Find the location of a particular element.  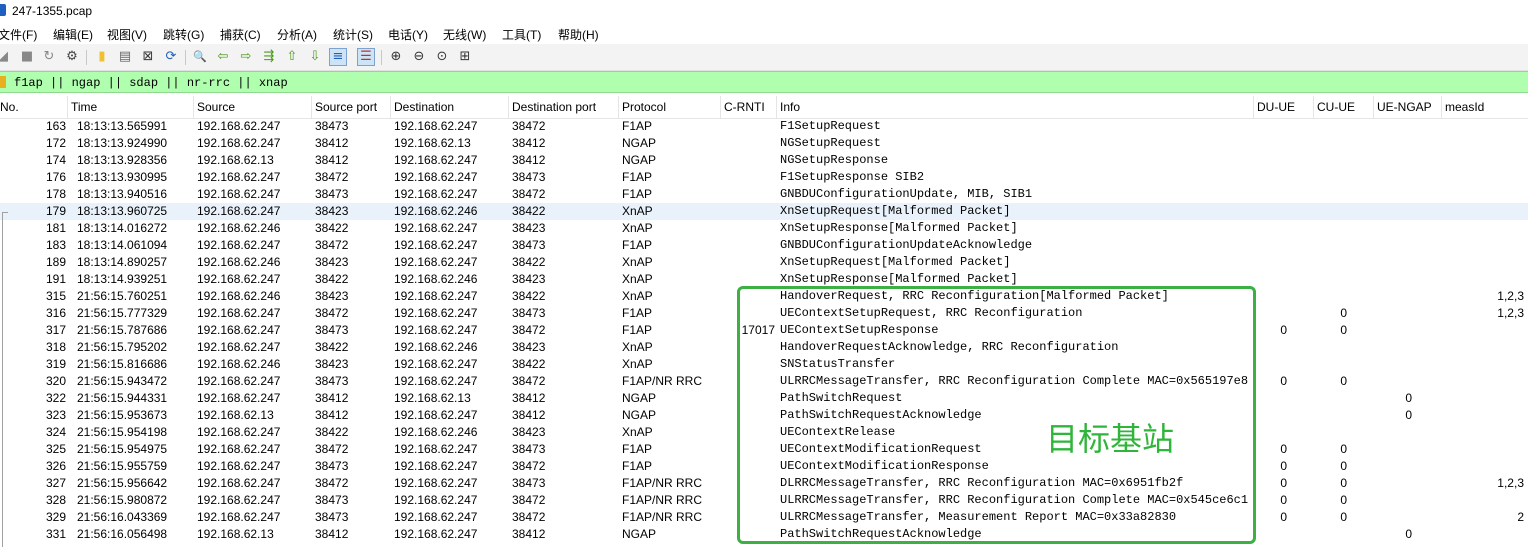

menu-go: 跳转(G) is located at coordinates (183, 34).